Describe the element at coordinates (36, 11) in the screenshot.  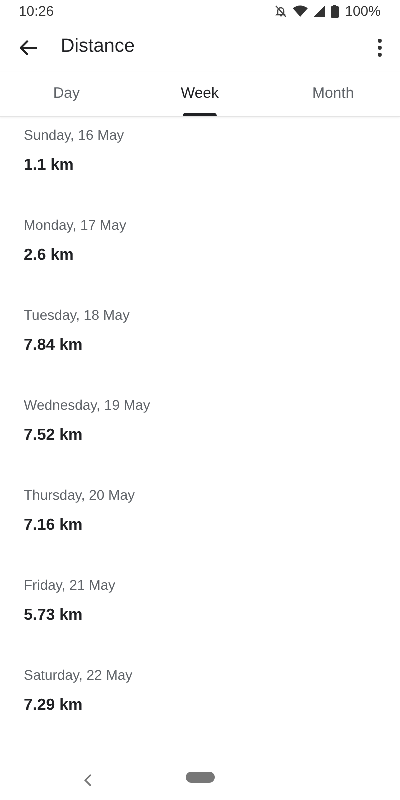
I see `status-time: 10:26` at that location.